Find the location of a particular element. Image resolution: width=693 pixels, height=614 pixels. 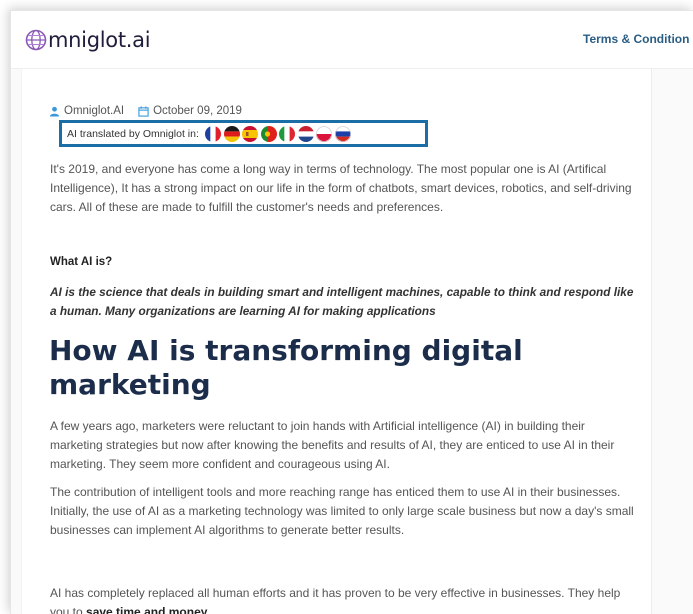

calendar-icon is located at coordinates (143, 111).